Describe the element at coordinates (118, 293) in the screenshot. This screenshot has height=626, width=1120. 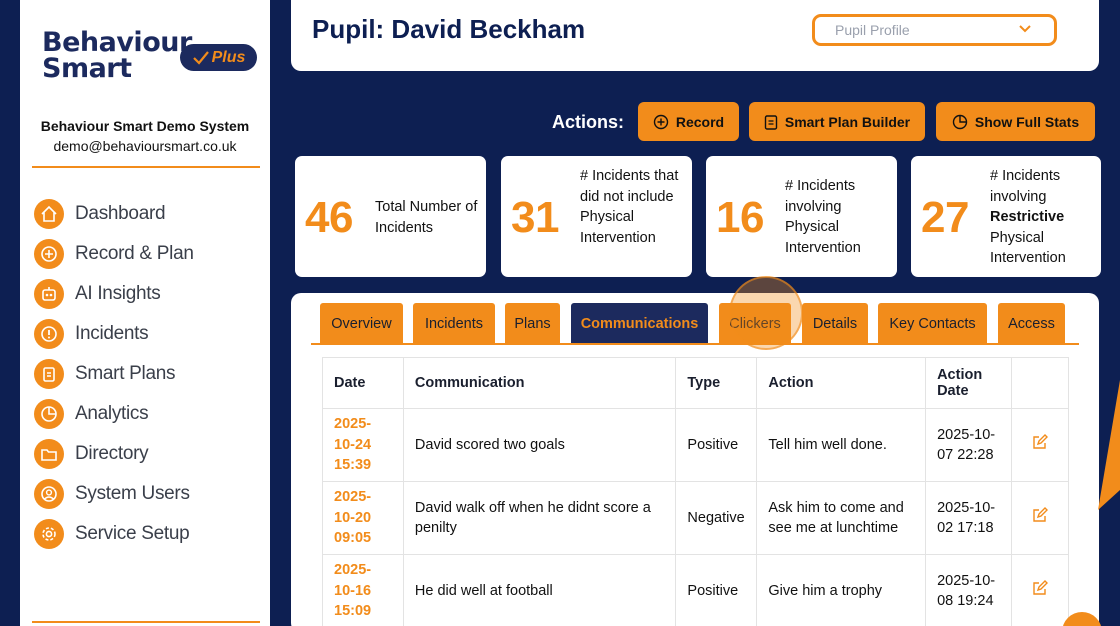
I see `sidebar-item-label: AI Insights` at that location.